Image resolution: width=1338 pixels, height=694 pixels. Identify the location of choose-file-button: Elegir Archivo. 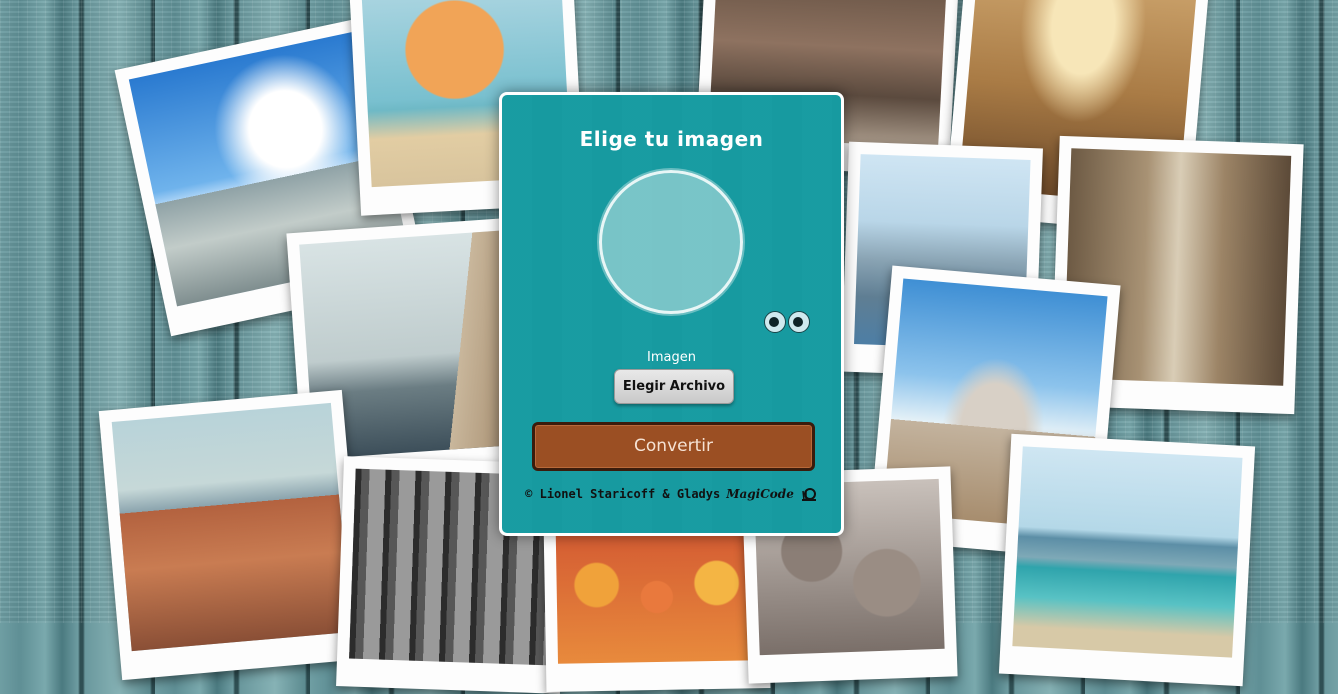
(674, 386).